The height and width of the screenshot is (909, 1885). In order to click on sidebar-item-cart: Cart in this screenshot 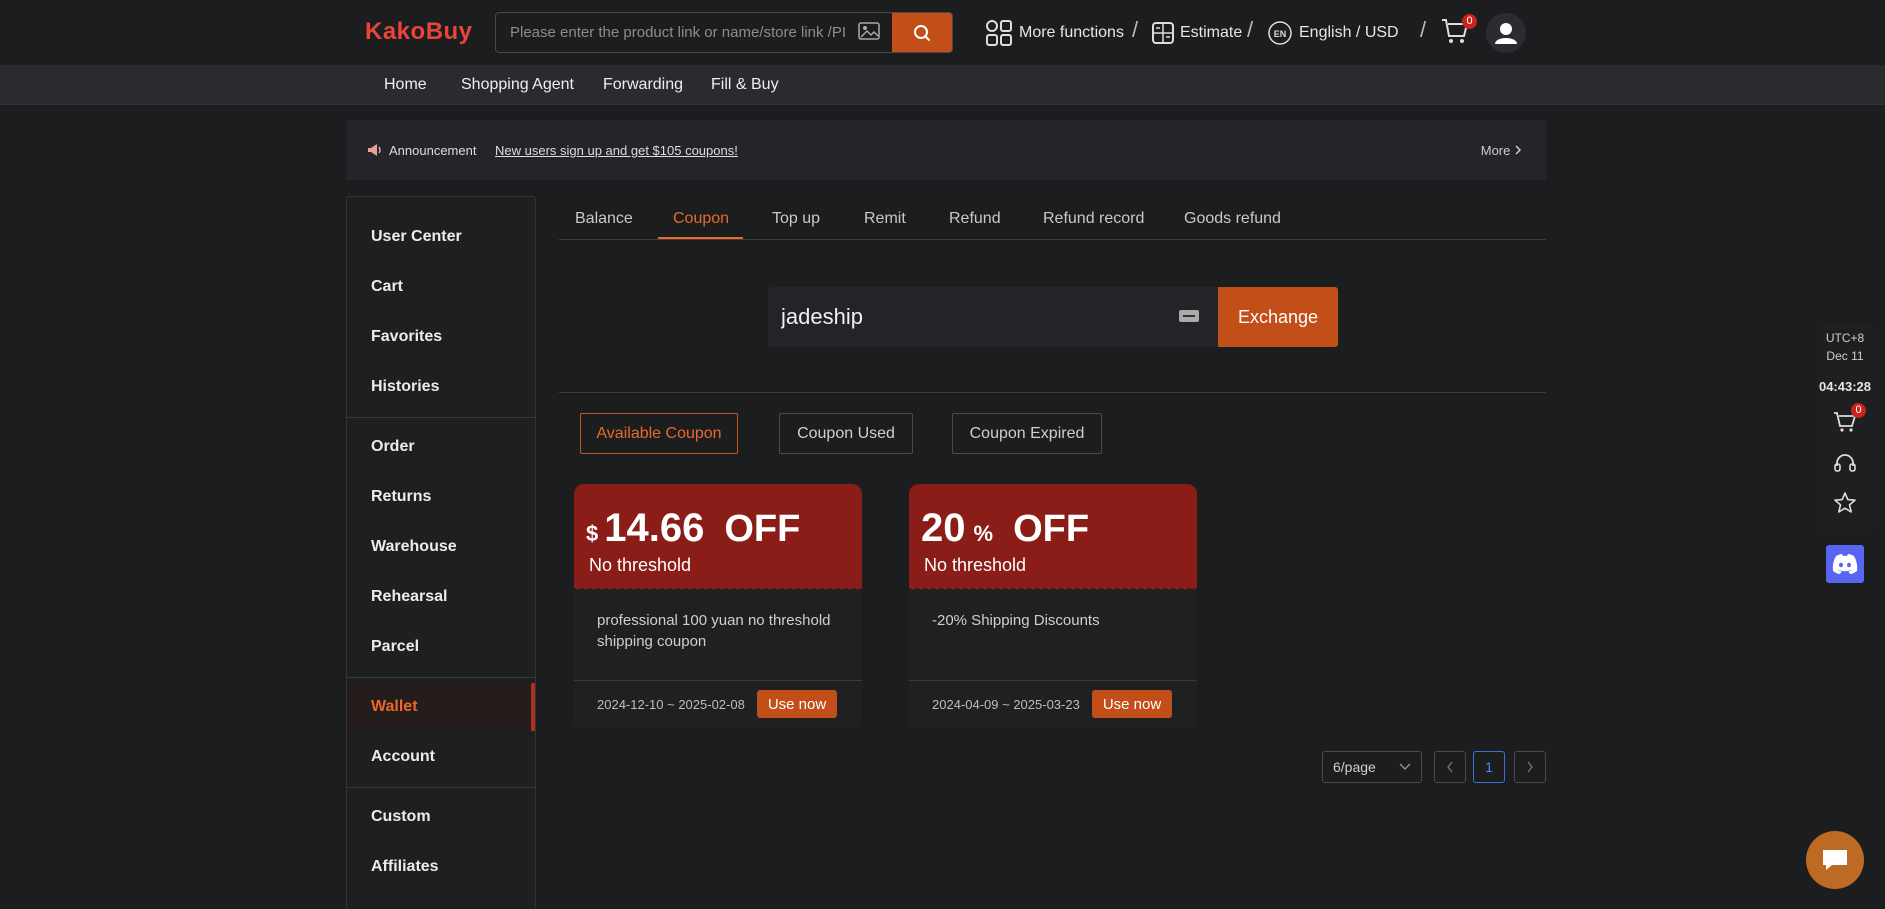, I will do `click(441, 287)`.